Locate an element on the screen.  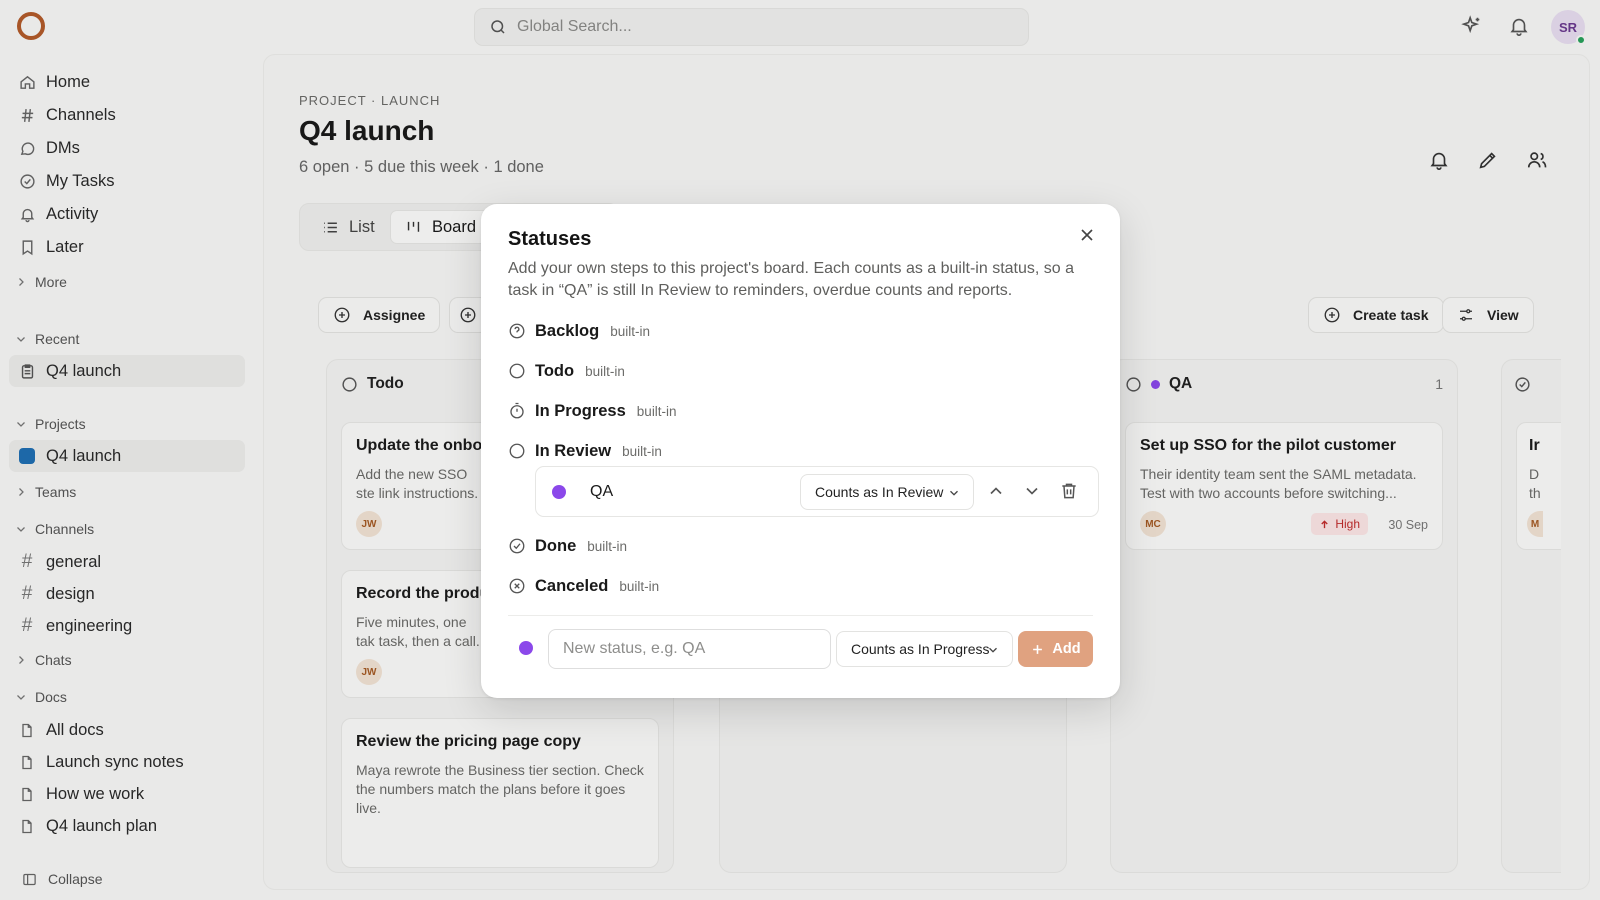
new-status-counts-as-select: Counts as In Progress is located at coordinates (924, 649).